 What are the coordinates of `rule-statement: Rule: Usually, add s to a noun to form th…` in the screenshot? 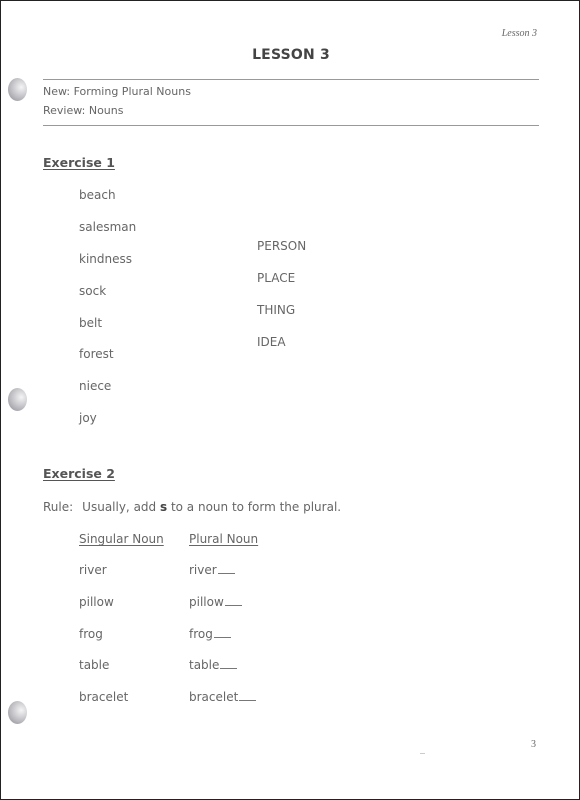 It's located at (192, 507).